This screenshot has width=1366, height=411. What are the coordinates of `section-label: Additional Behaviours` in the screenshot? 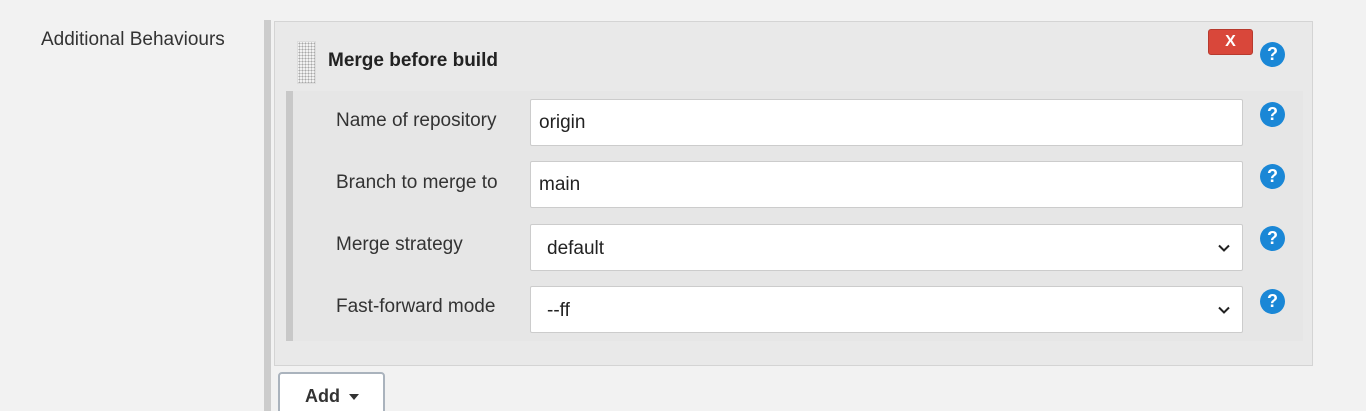 It's located at (133, 39).